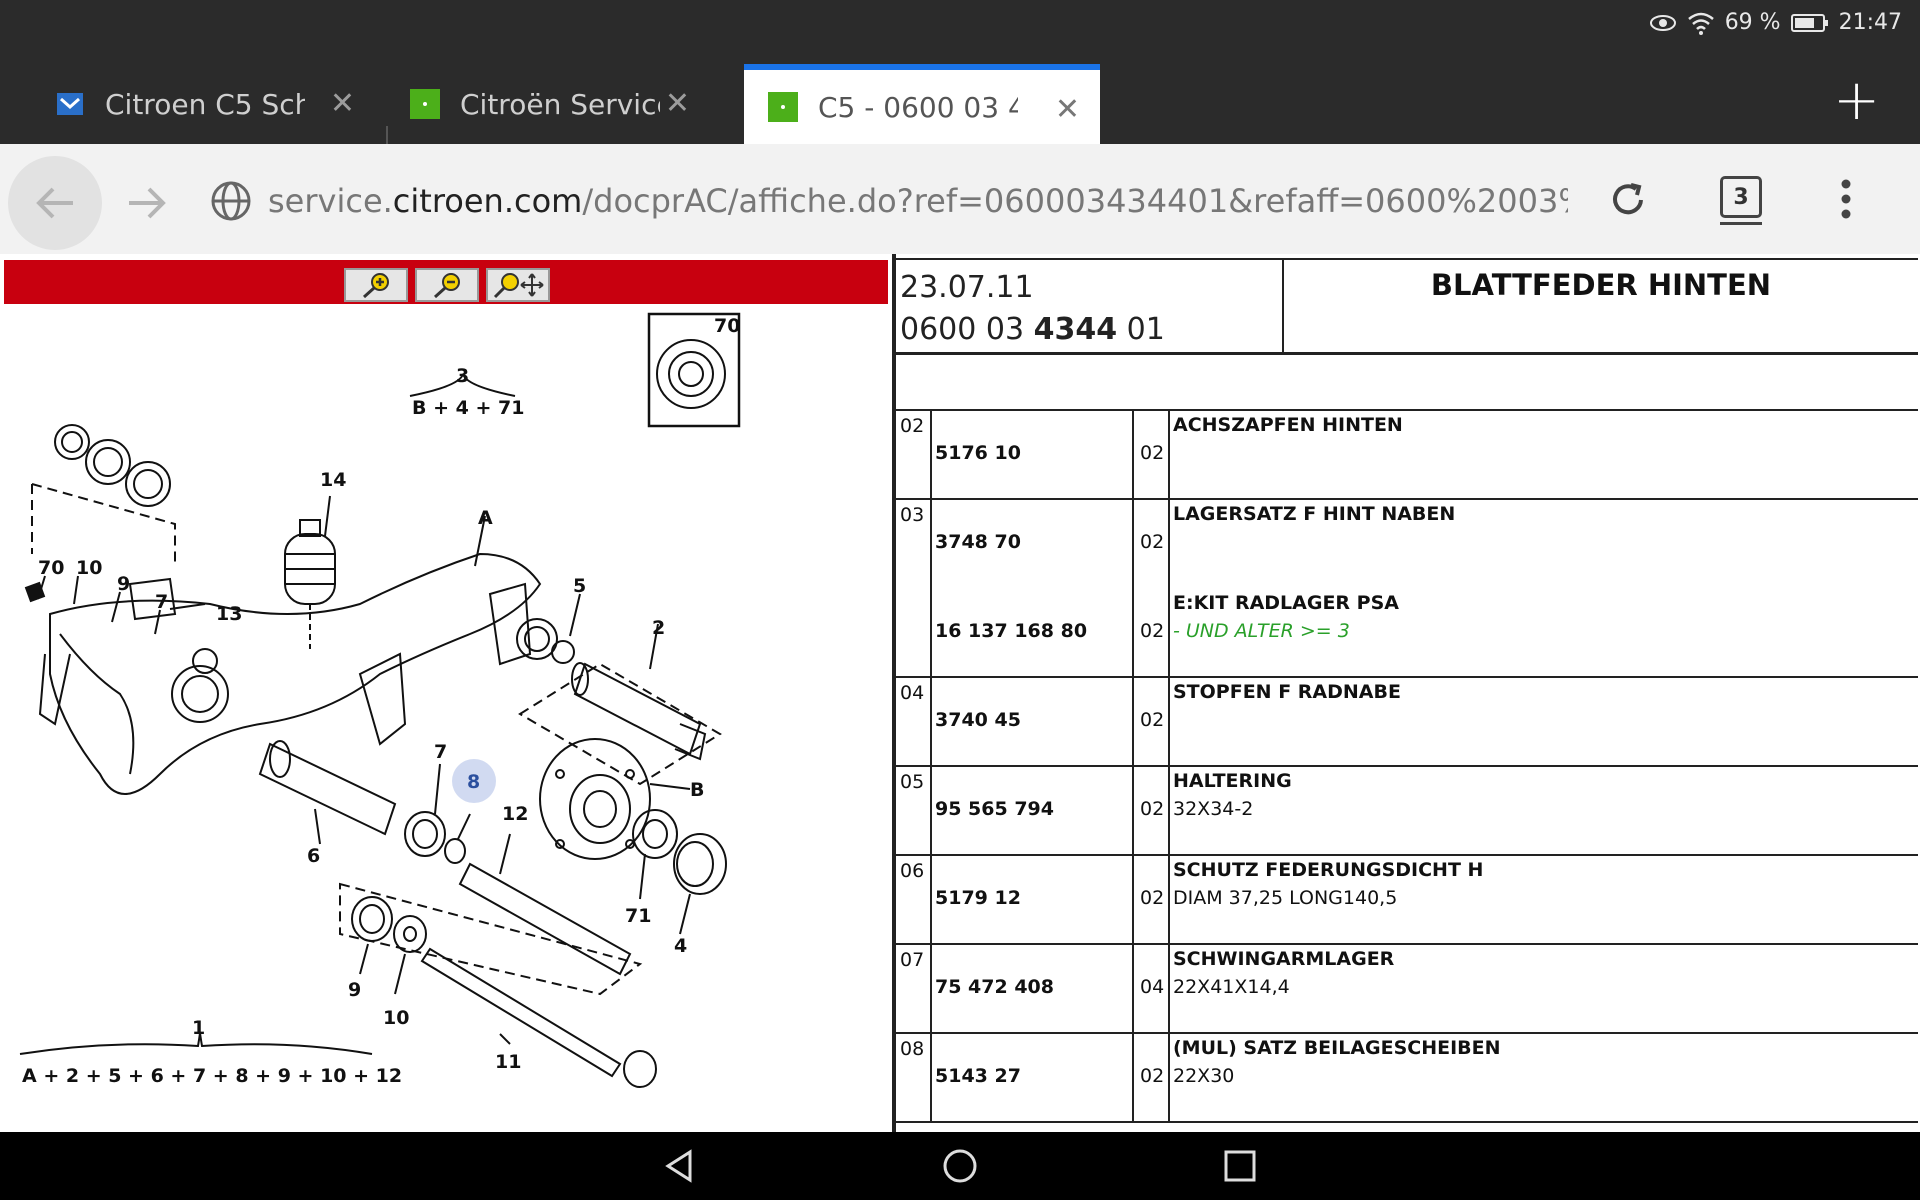 Image resolution: width=1920 pixels, height=1200 pixels. Describe the element at coordinates (1032, 329) in the screenshot. I see `document-reference: 0600 03 4344 01` at that location.